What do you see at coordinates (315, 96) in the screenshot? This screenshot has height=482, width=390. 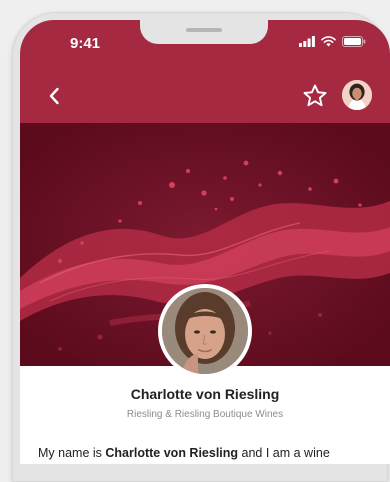 I see `star-outline-icon` at bounding box center [315, 96].